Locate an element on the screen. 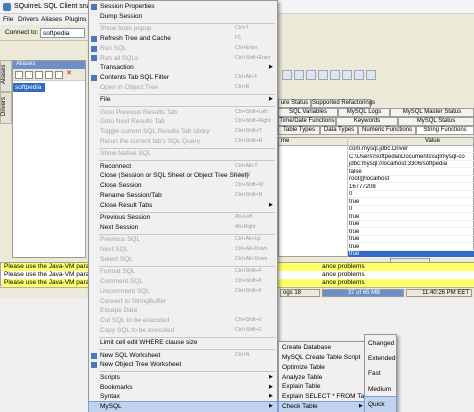 This screenshot has height=412, width=474. menu-item-new-sql-worksheet: New SQL Worksheet Ctrl+N is located at coordinates (183, 356).